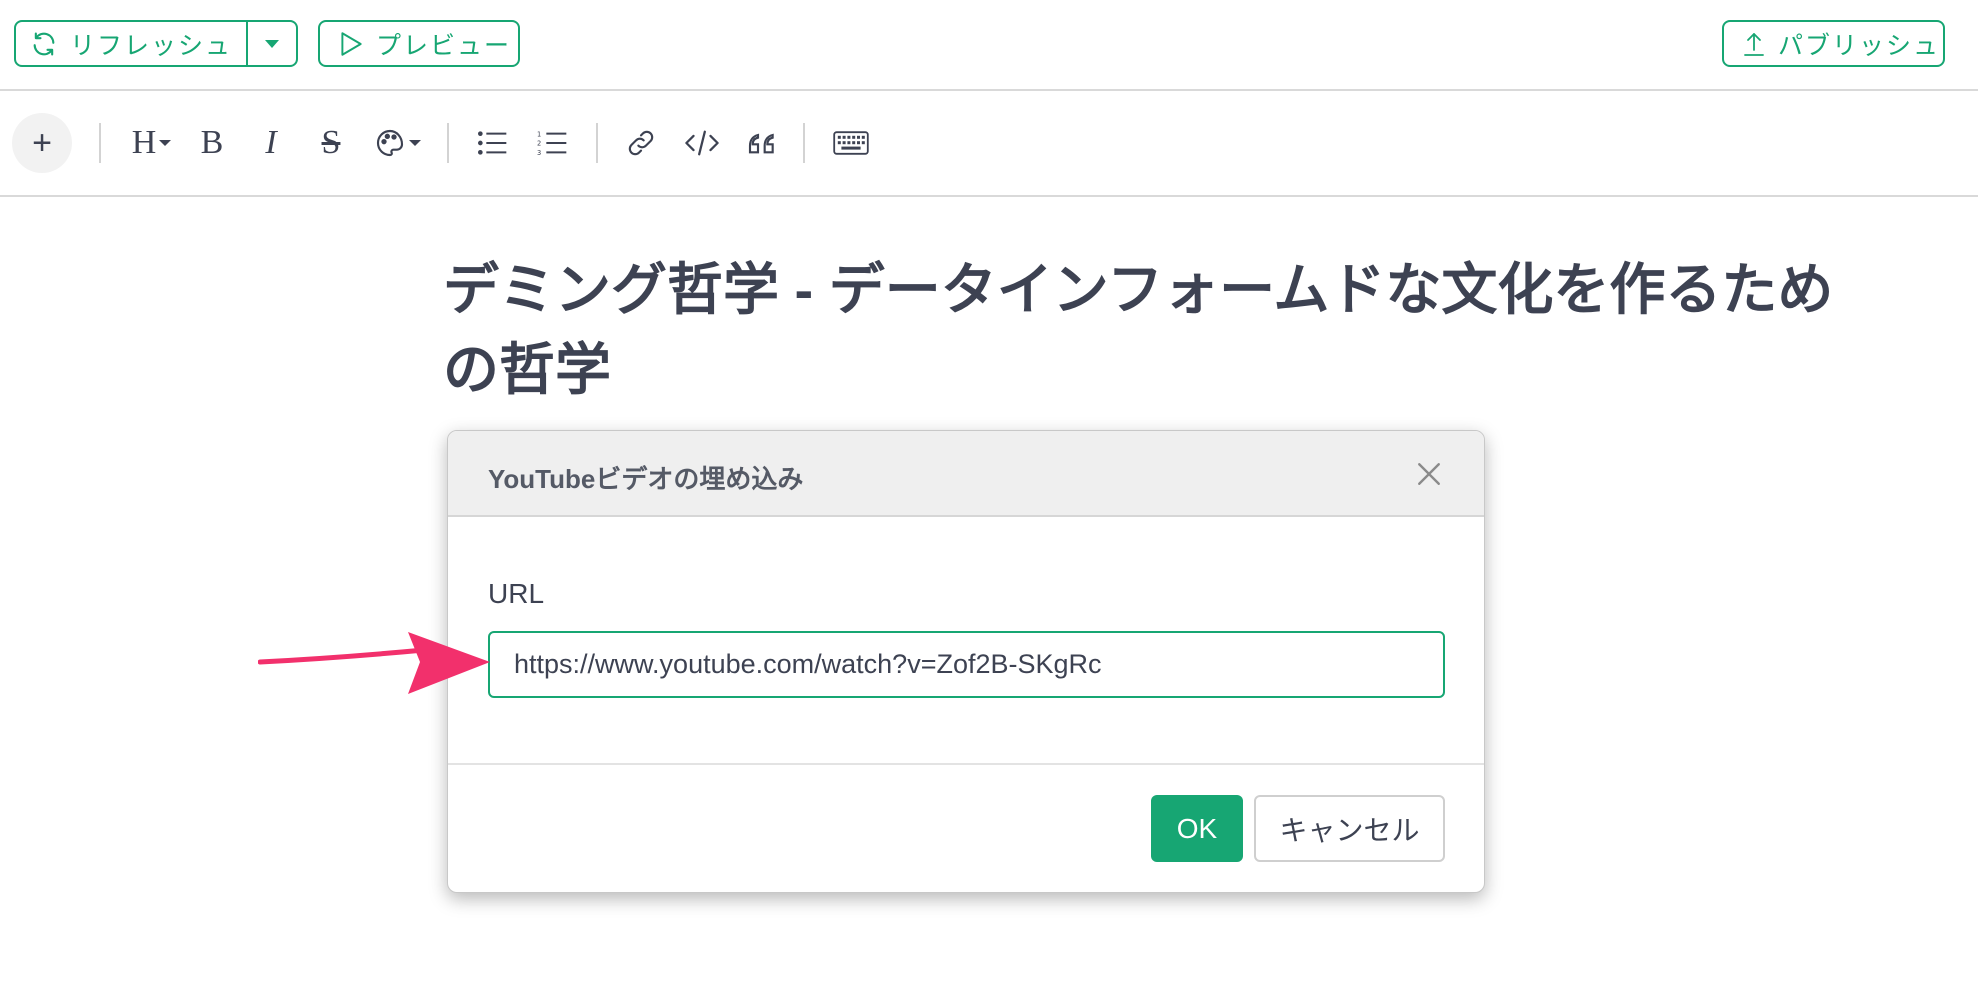 The height and width of the screenshot is (982, 1978). I want to click on refresh-dropdown-toggle, so click(272, 43).